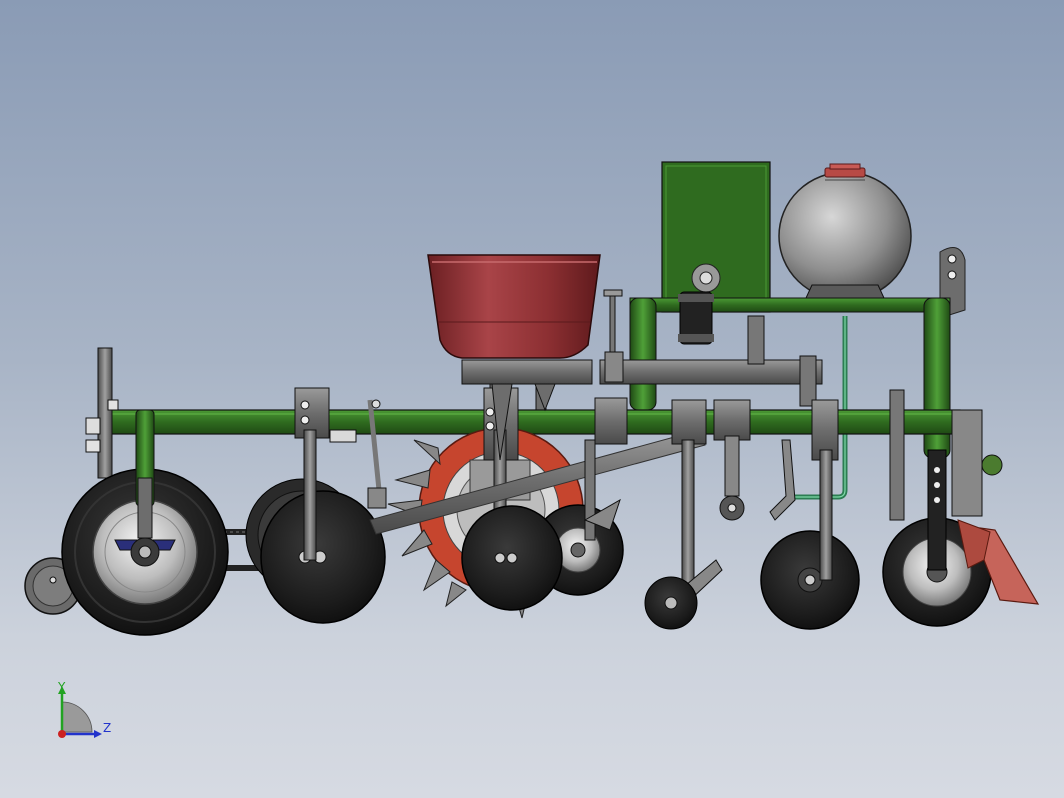 The width and height of the screenshot is (1064, 798). What do you see at coordinates (343, 436) in the screenshot?
I see `short-bolt-stud` at bounding box center [343, 436].